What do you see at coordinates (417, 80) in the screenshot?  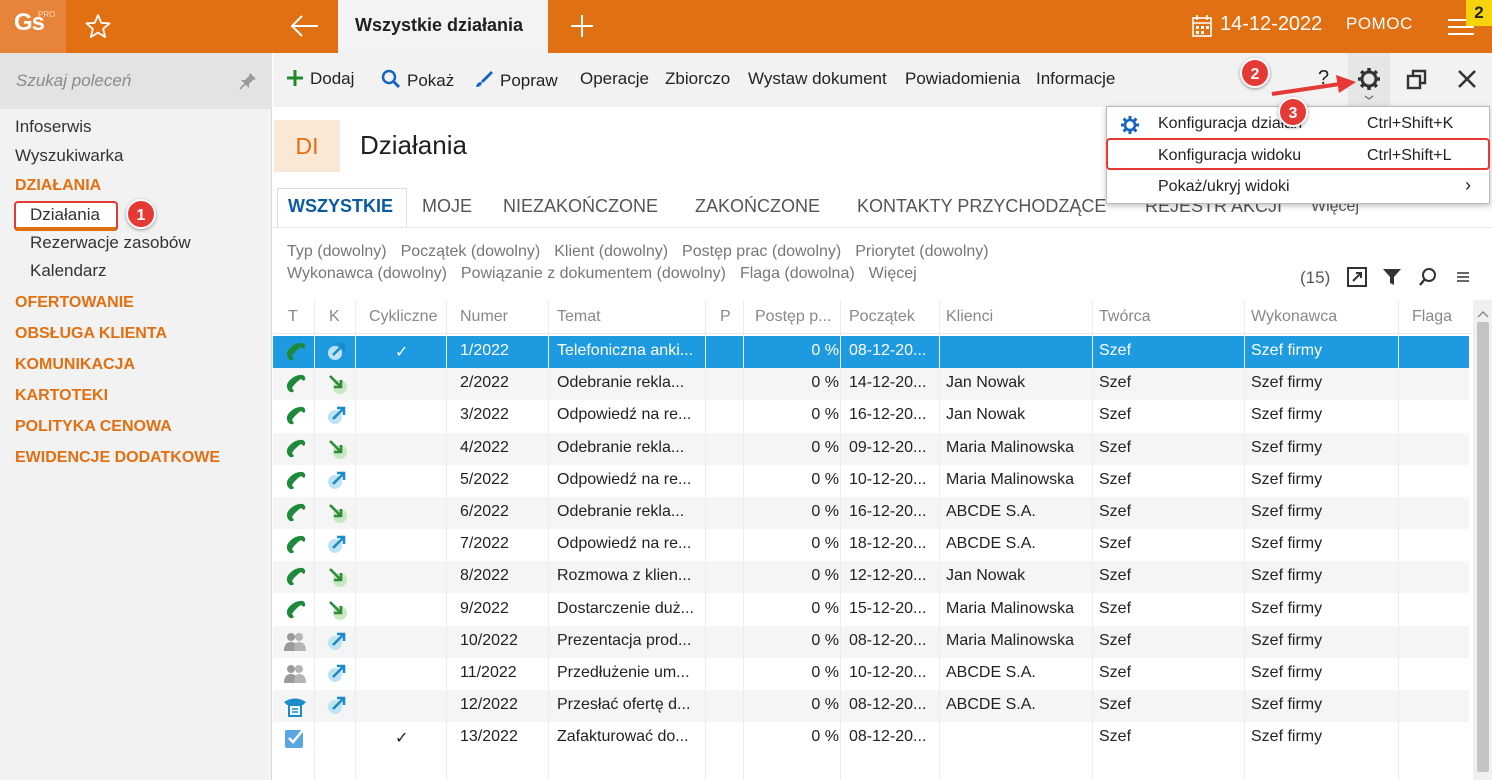 I see `show-button: Pokaż` at bounding box center [417, 80].